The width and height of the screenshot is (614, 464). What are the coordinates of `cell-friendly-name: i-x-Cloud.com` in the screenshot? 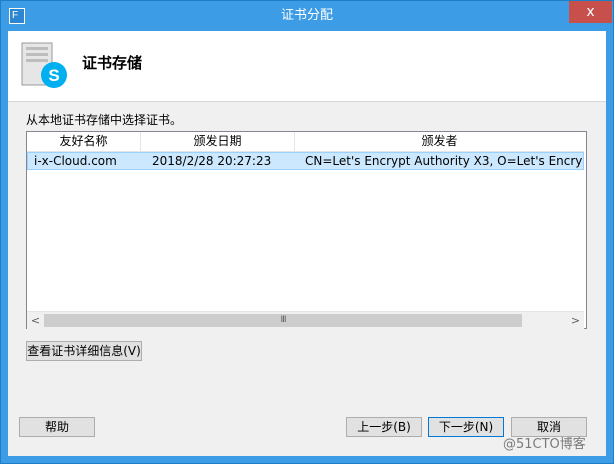 It's located at (75, 161).